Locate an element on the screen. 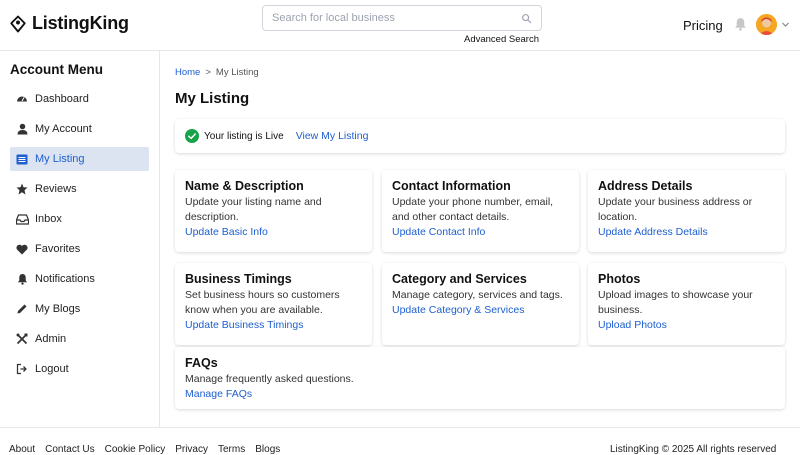 Image resolution: width=800 pixels, height=455 pixels. bell-icon is located at coordinates (22, 279).